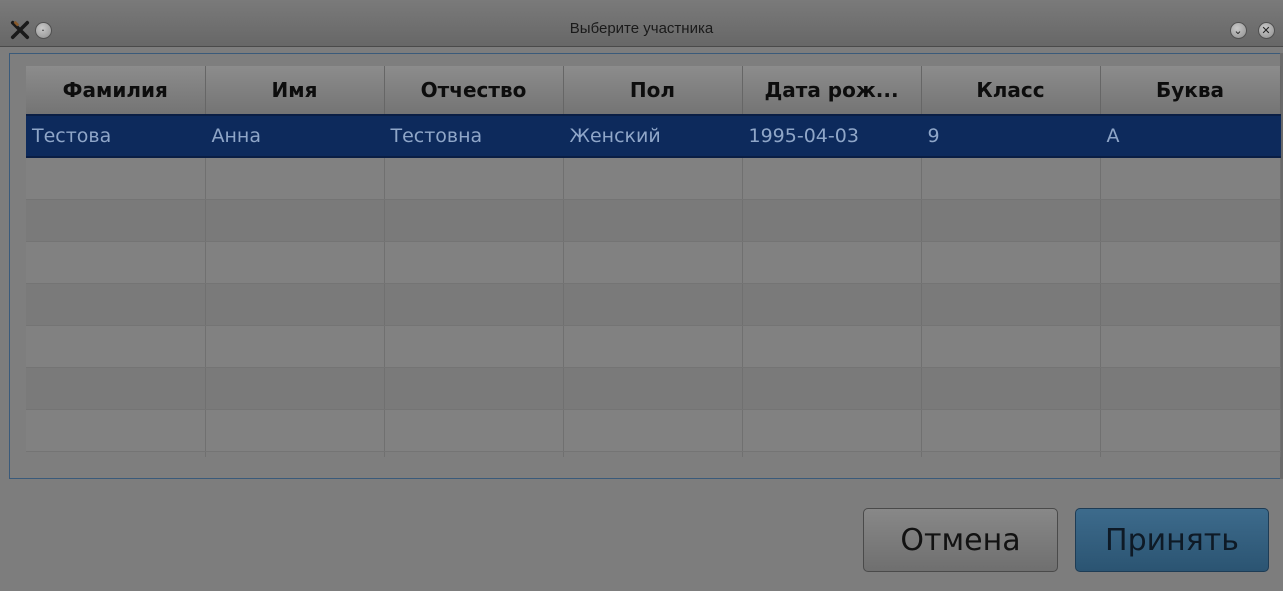 The height and width of the screenshot is (591, 1283). Describe the element at coordinates (295, 136) in the screenshot. I see `cell-name: Анна` at that location.